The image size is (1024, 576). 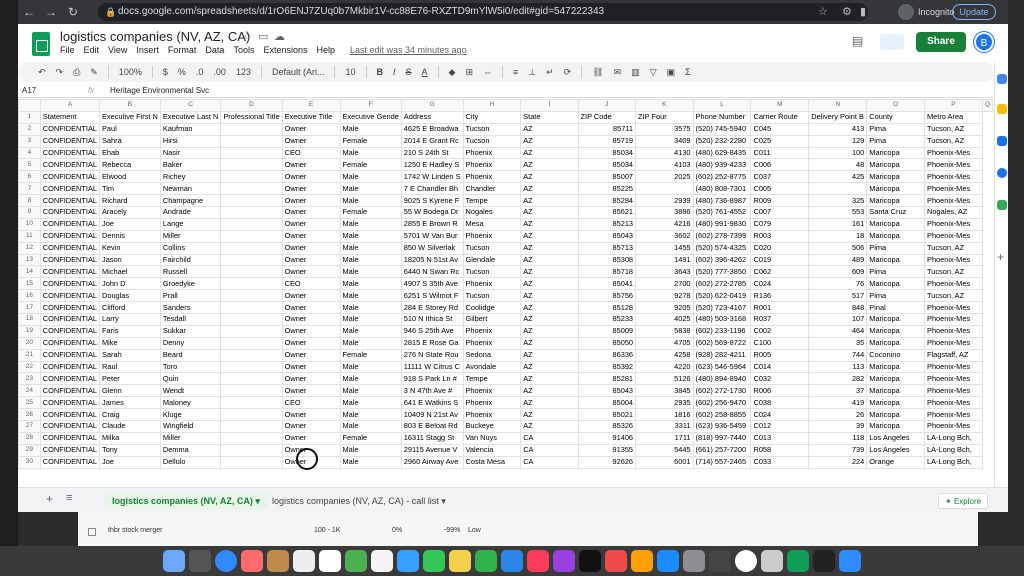 I want to click on cell: Miller, so click(x=190, y=236).